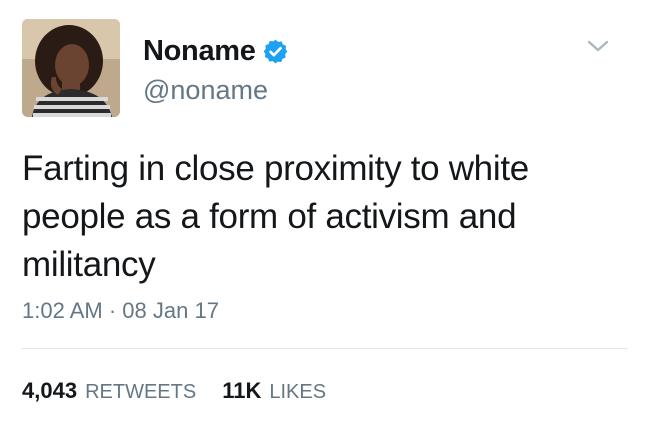 The width and height of the screenshot is (650, 421). I want to click on profile-photo, so click(71, 68).